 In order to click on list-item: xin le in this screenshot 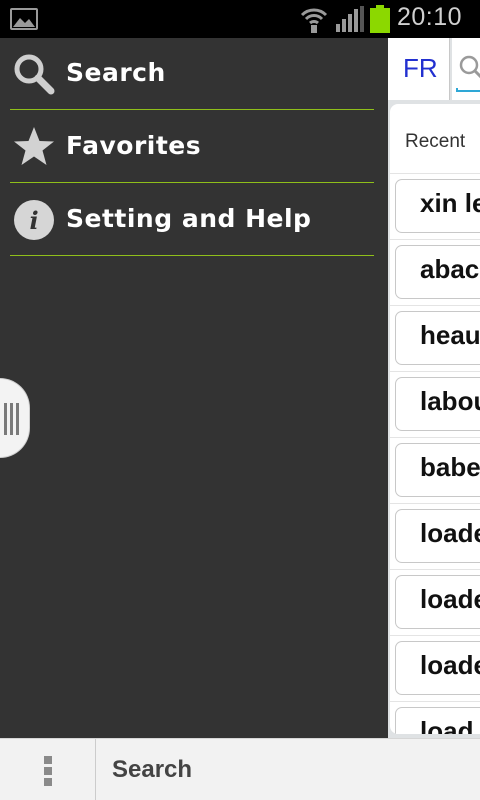, I will do `click(435, 206)`.